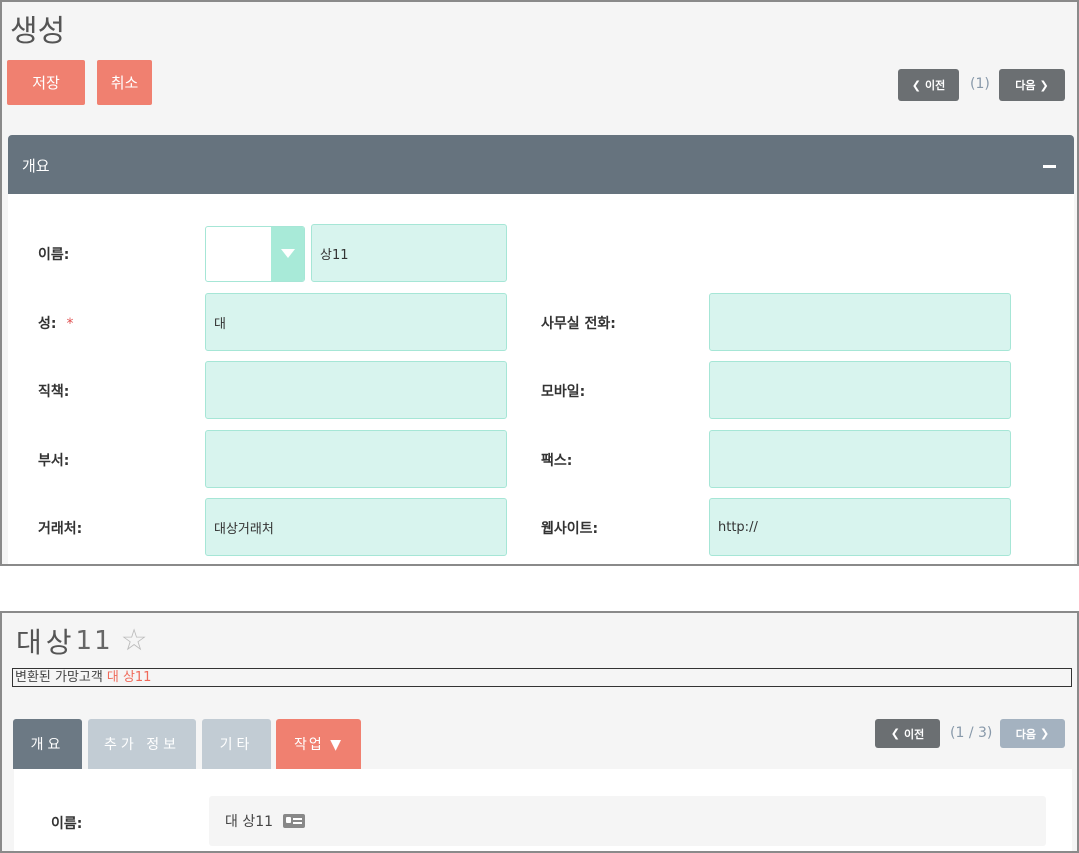 This screenshot has width=1079, height=853. I want to click on department-label: 부서:, so click(54, 461).